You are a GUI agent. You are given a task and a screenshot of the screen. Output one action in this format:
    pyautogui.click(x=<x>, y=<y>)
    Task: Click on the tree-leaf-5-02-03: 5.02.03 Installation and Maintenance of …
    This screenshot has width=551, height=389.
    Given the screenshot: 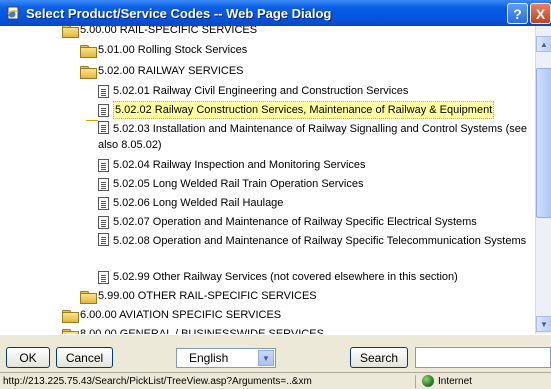 What is the action you would take?
    pyautogui.click(x=310, y=137)
    